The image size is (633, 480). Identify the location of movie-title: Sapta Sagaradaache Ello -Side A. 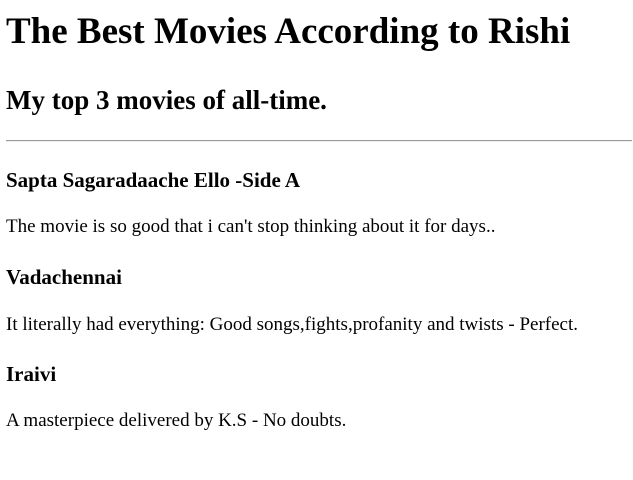
(153, 180).